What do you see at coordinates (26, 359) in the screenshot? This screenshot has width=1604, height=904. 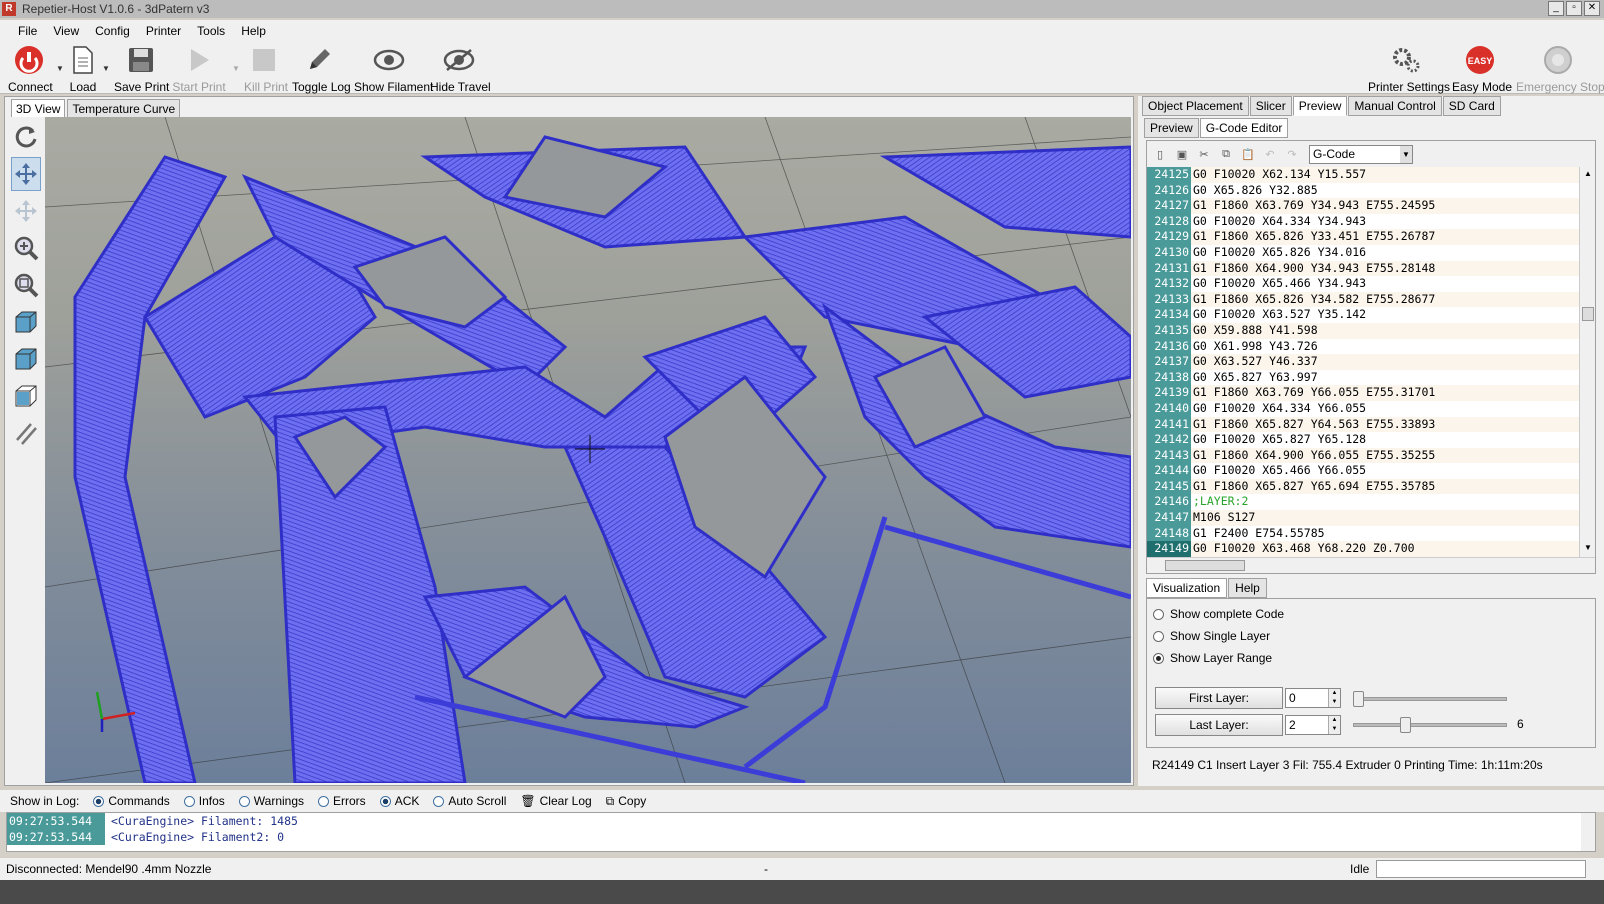 I see `side-view-icon` at bounding box center [26, 359].